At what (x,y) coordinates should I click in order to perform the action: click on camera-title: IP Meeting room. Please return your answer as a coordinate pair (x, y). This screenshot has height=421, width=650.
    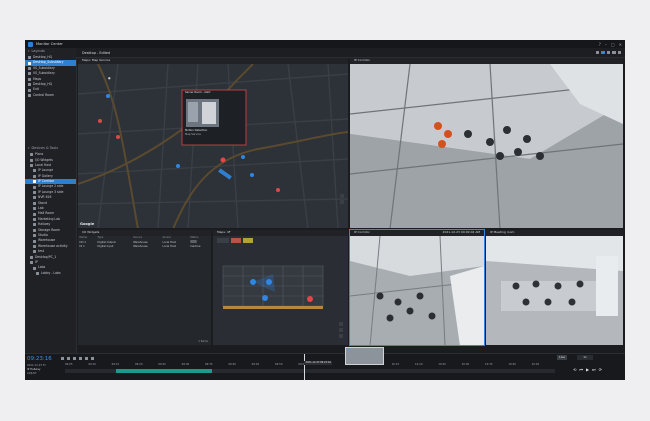
    Looking at the image, I should click on (502, 232).